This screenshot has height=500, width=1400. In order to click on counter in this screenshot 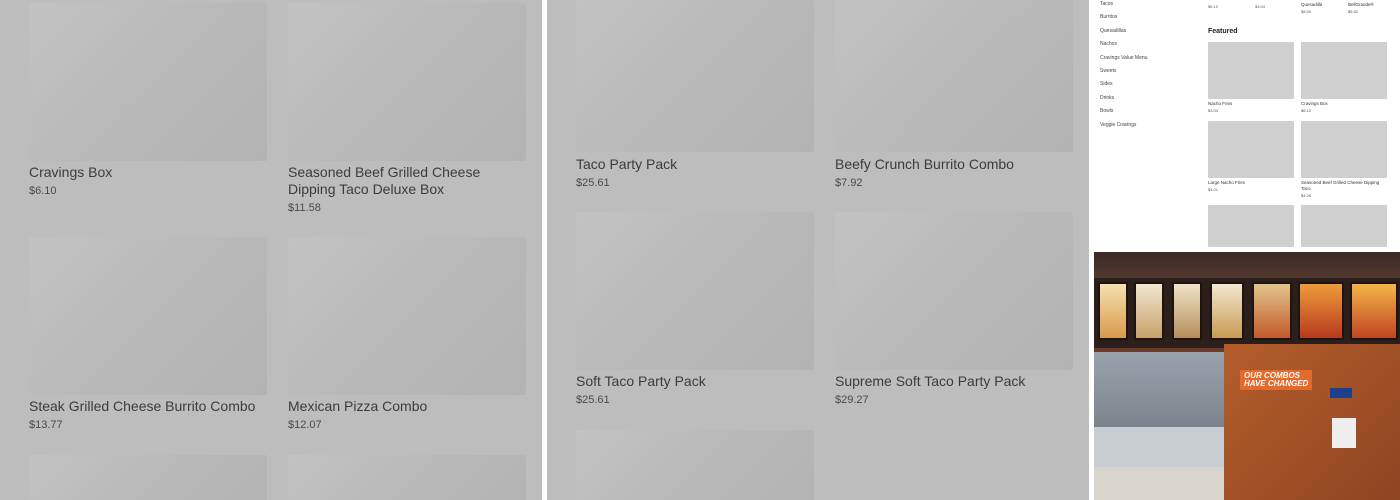, I will do `click(1163, 447)`.